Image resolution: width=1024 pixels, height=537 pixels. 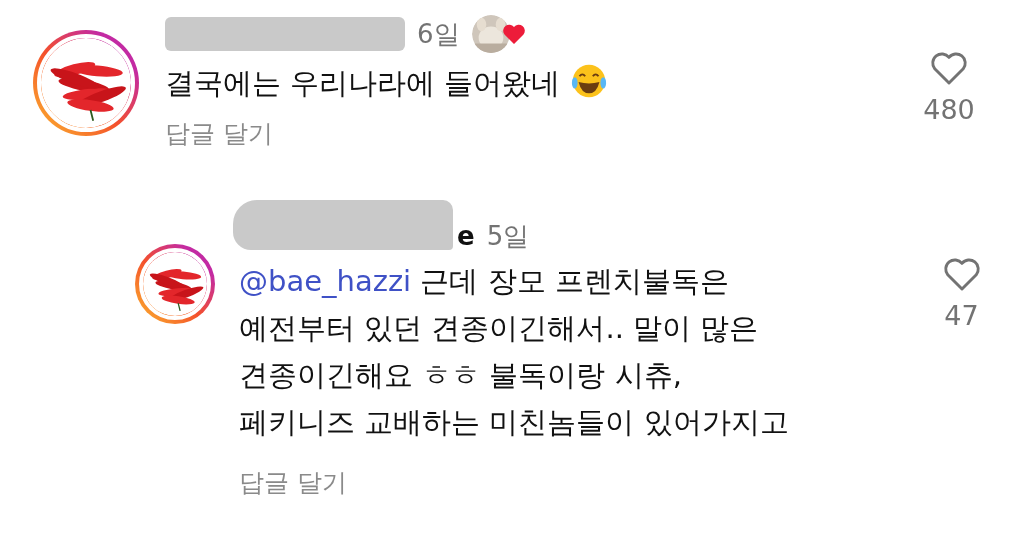 What do you see at coordinates (325, 281) in the screenshot?
I see `mention-link: @bae_hazzi` at bounding box center [325, 281].